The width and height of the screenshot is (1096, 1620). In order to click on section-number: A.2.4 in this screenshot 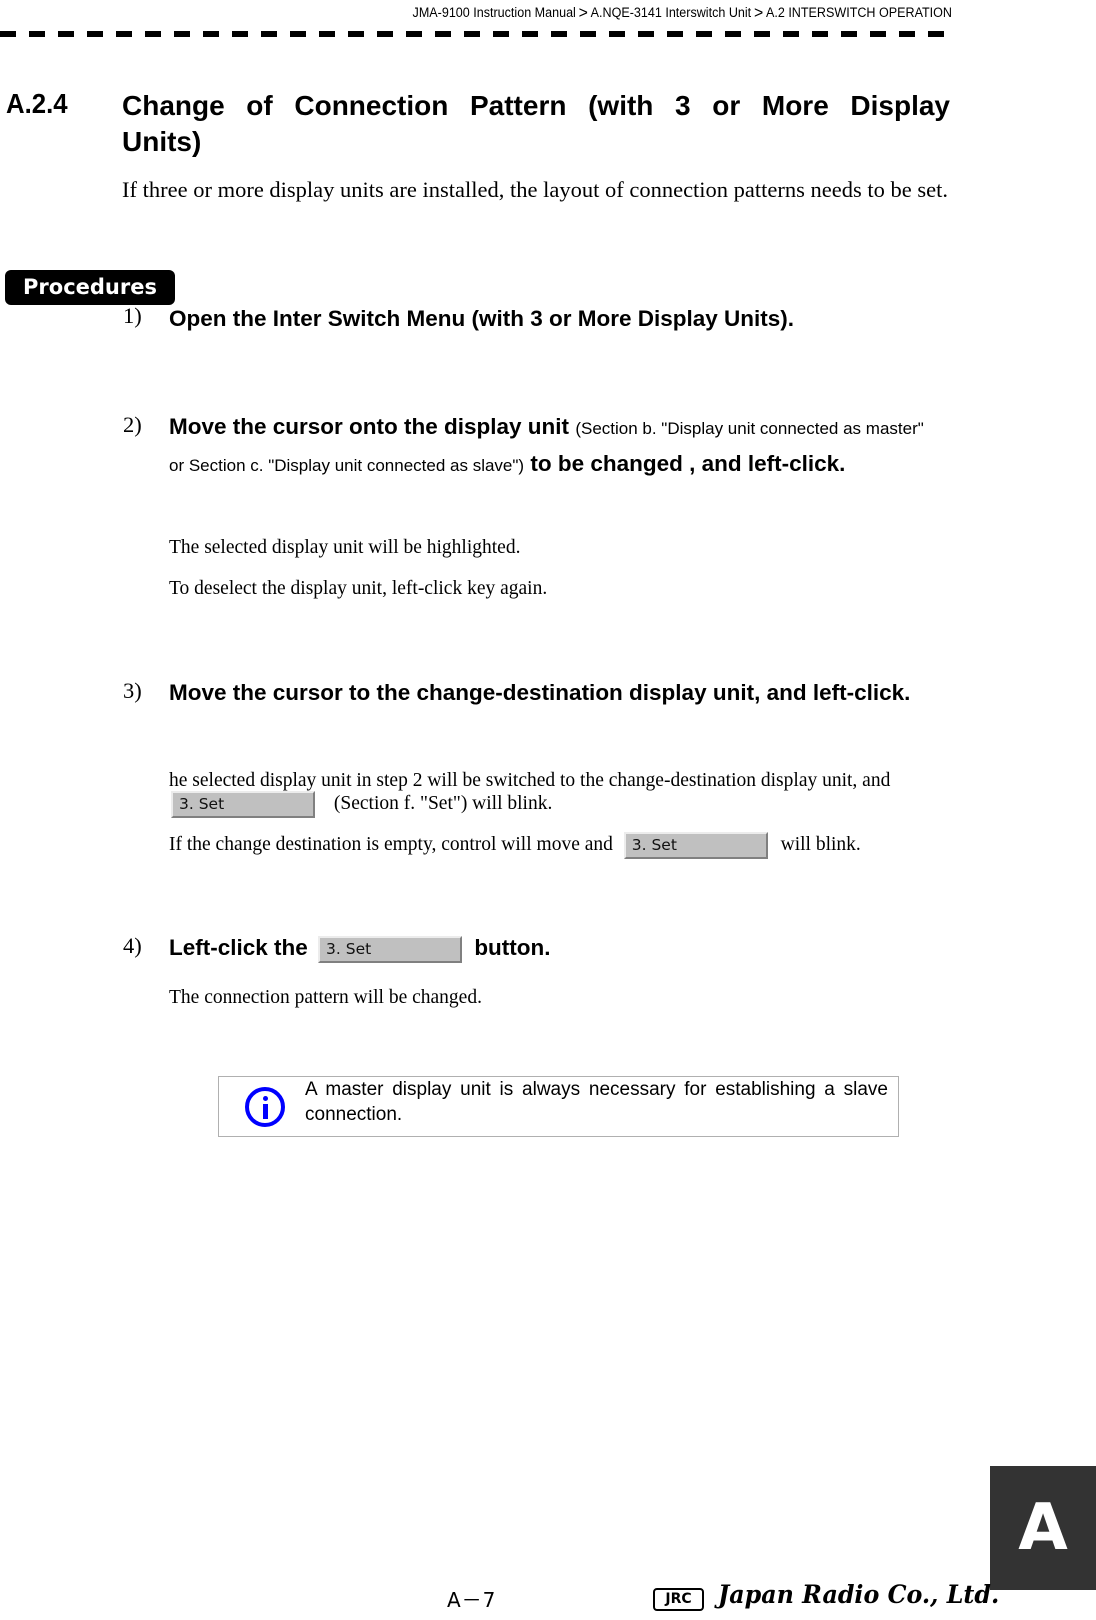, I will do `click(37, 103)`.